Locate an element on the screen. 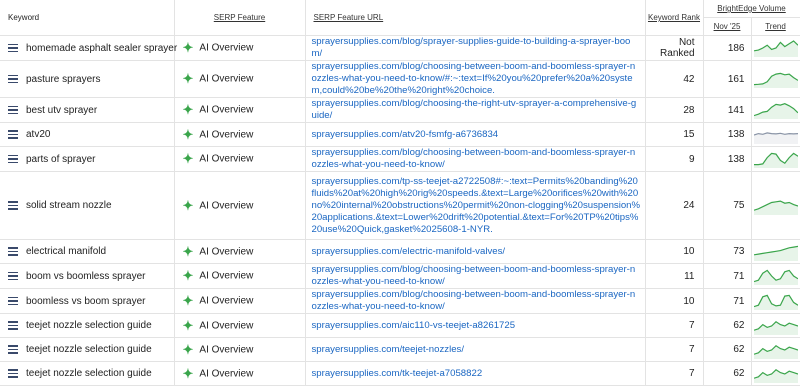 Image resolution: width=800 pixels, height=386 pixels. keyword-text: teejet nozzle selection guide is located at coordinates (89, 326).